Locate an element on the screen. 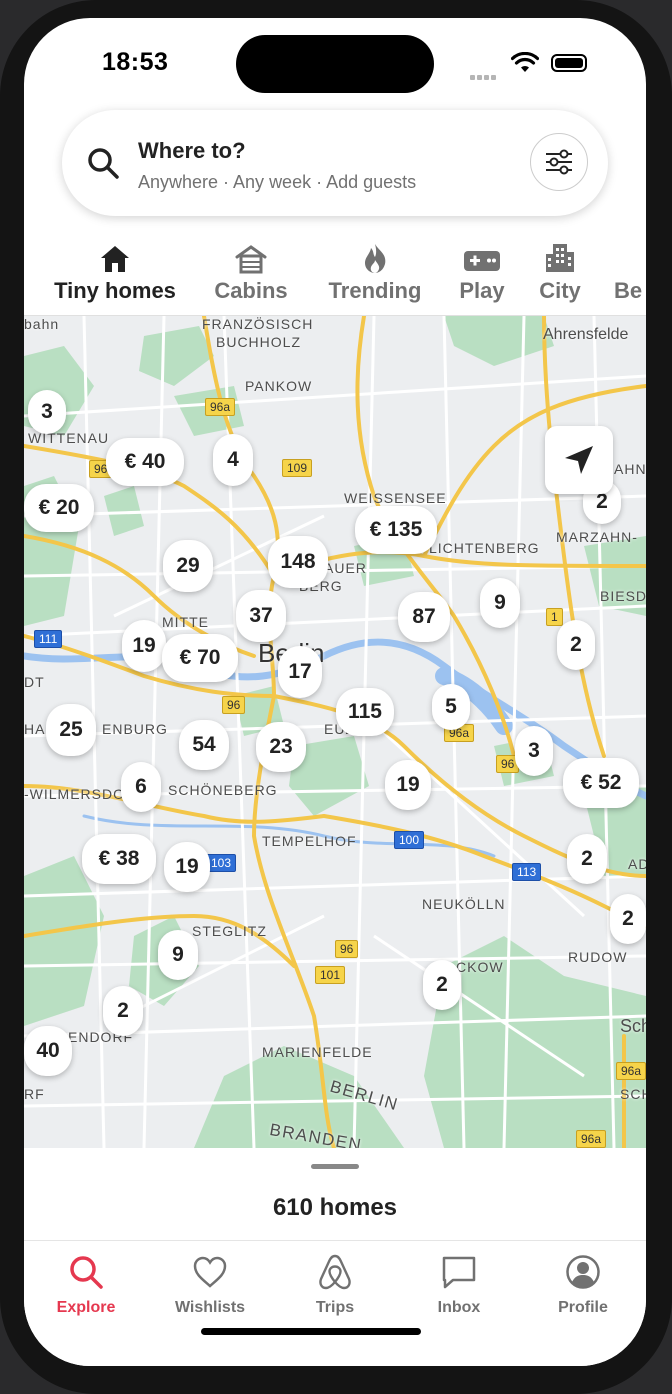 The width and height of the screenshot is (672, 1394). map-price-pin: € 52 is located at coordinates (601, 783).